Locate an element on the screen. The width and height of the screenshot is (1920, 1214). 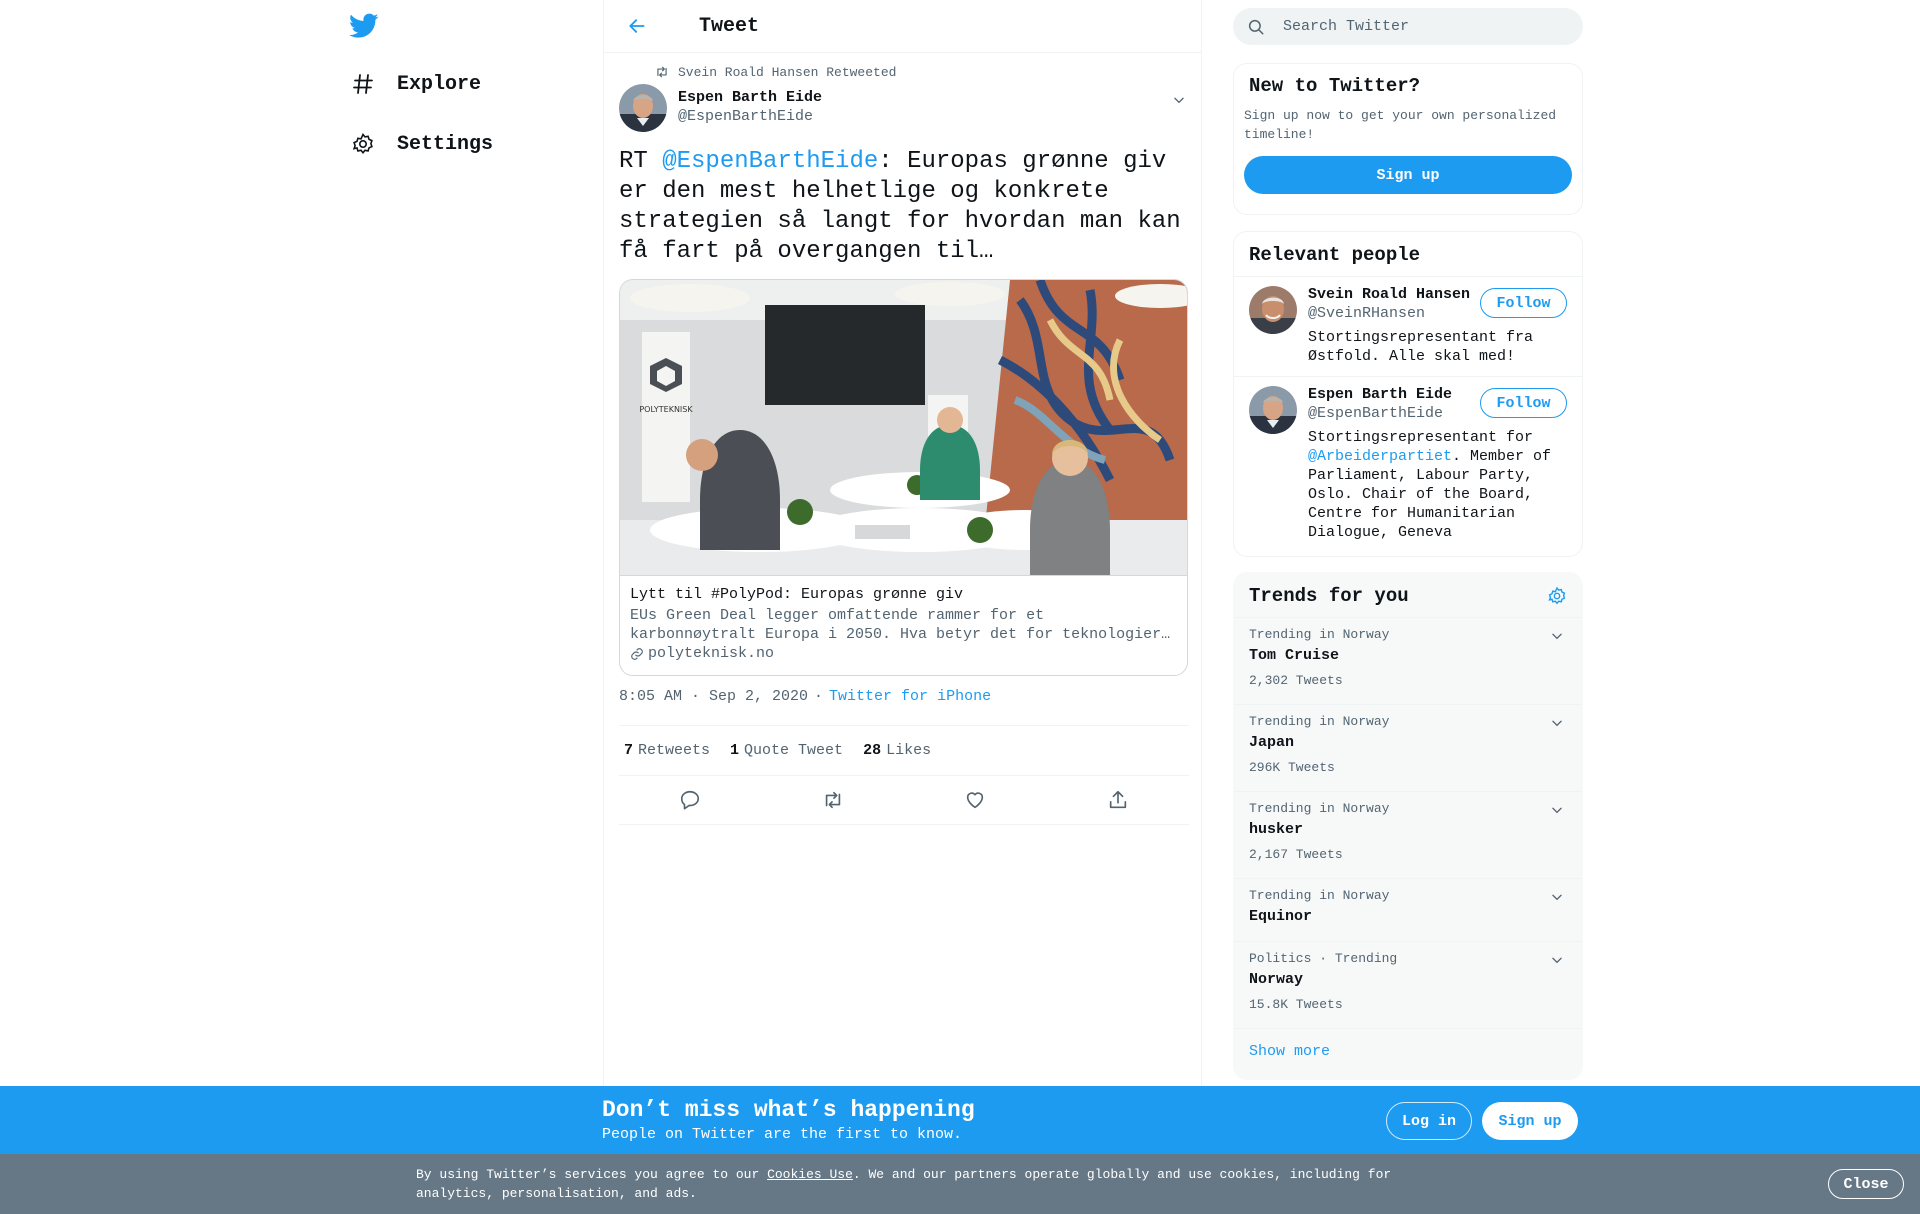
trends-title: Trends for you is located at coordinates (1329, 596).